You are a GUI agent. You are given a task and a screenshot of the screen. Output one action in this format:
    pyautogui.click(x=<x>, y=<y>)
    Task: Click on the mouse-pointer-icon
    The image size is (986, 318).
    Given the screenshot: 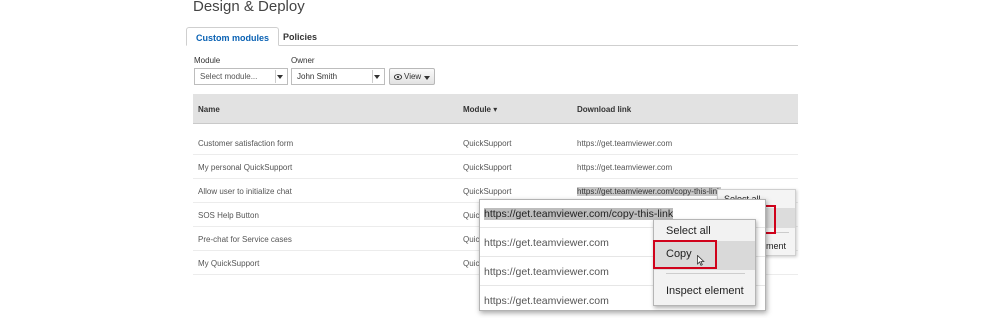 What is the action you would take?
    pyautogui.click(x=701, y=260)
    